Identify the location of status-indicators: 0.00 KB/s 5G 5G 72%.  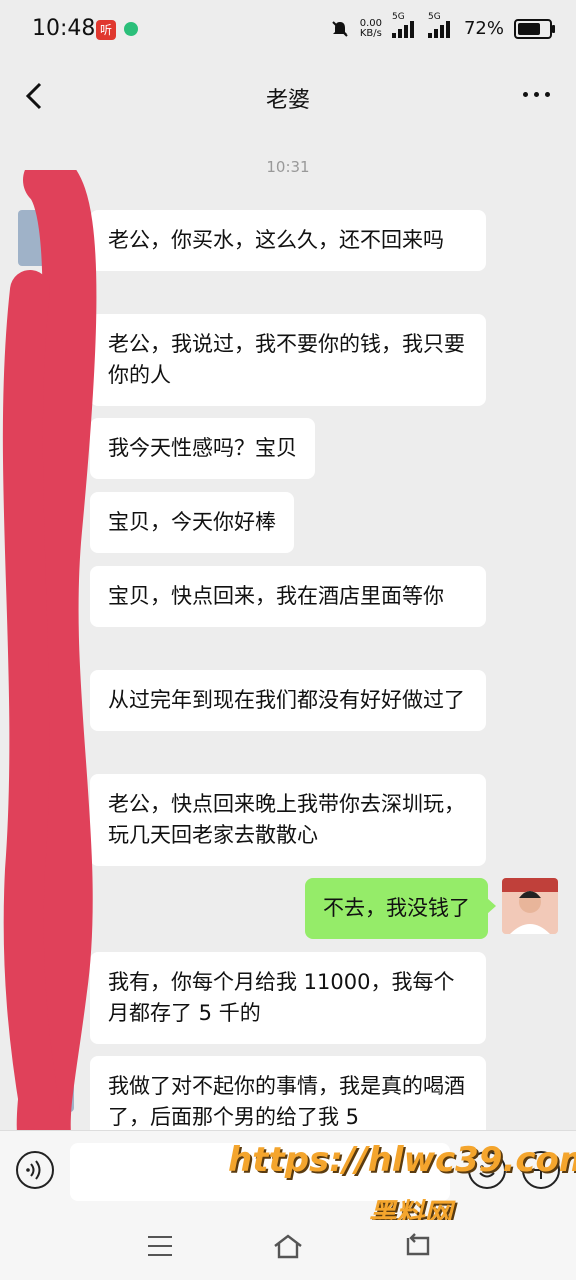
(442, 25).